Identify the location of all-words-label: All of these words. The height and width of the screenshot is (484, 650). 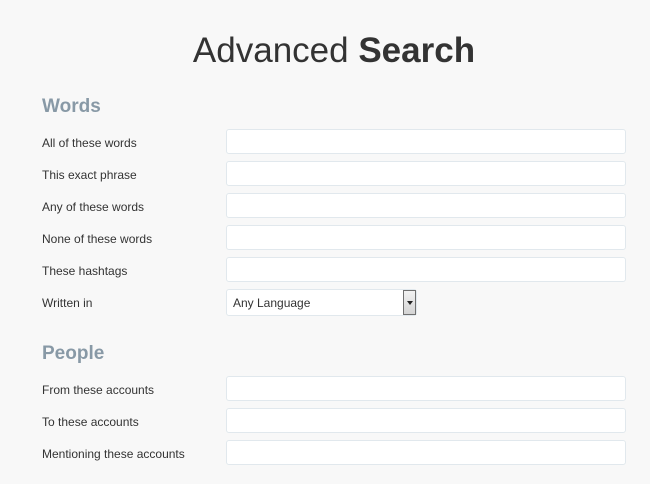
(89, 143).